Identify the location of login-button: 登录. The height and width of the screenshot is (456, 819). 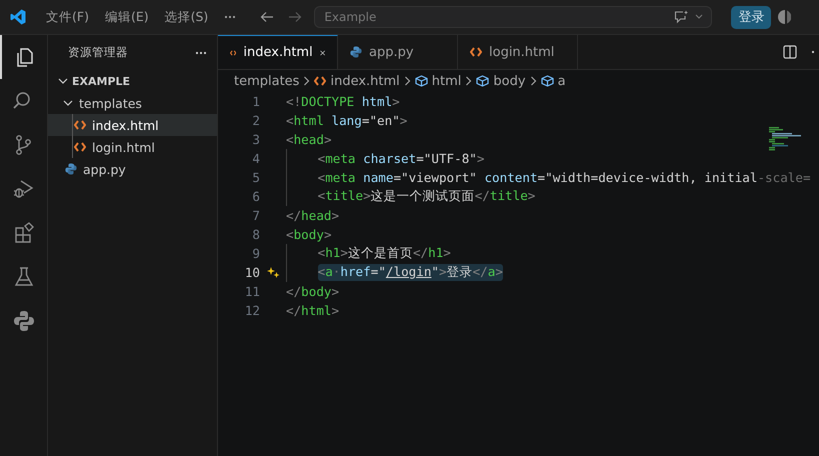
(751, 17).